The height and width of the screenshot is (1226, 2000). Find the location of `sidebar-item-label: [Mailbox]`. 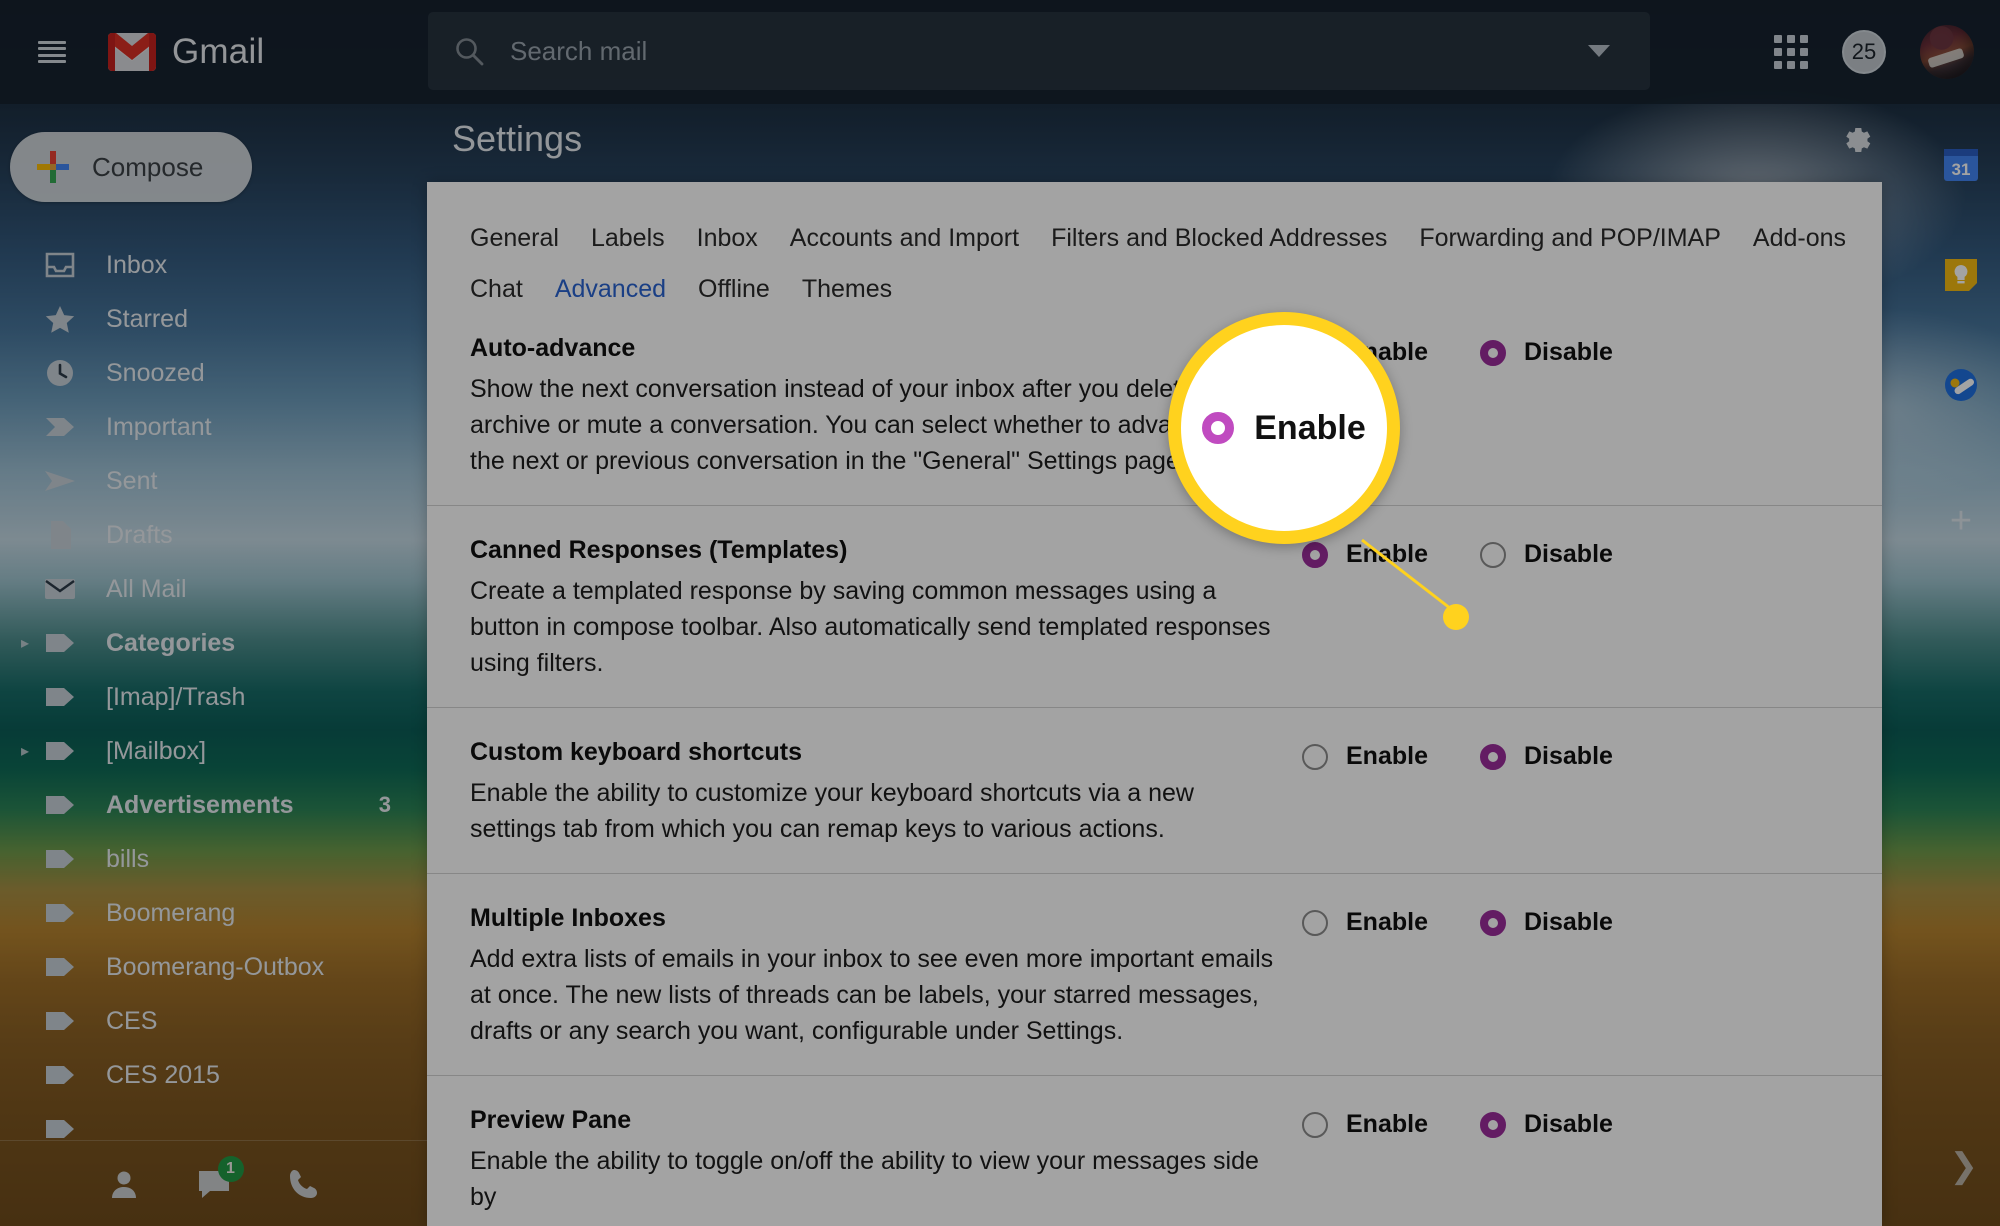

sidebar-item-label: [Mailbox] is located at coordinates (156, 750).